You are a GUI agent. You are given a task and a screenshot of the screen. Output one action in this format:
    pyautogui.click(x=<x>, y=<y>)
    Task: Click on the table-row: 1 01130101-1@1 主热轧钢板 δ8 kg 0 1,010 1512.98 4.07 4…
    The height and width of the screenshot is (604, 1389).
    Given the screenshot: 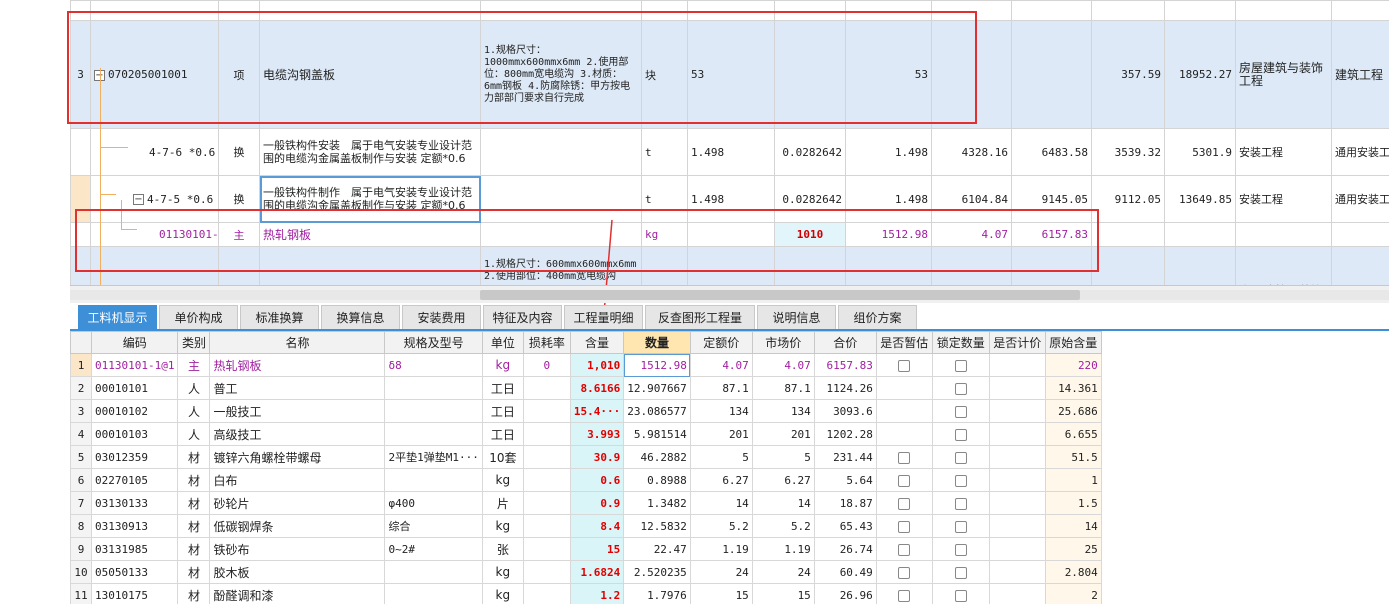 What is the action you would take?
    pyautogui.click(x=586, y=365)
    